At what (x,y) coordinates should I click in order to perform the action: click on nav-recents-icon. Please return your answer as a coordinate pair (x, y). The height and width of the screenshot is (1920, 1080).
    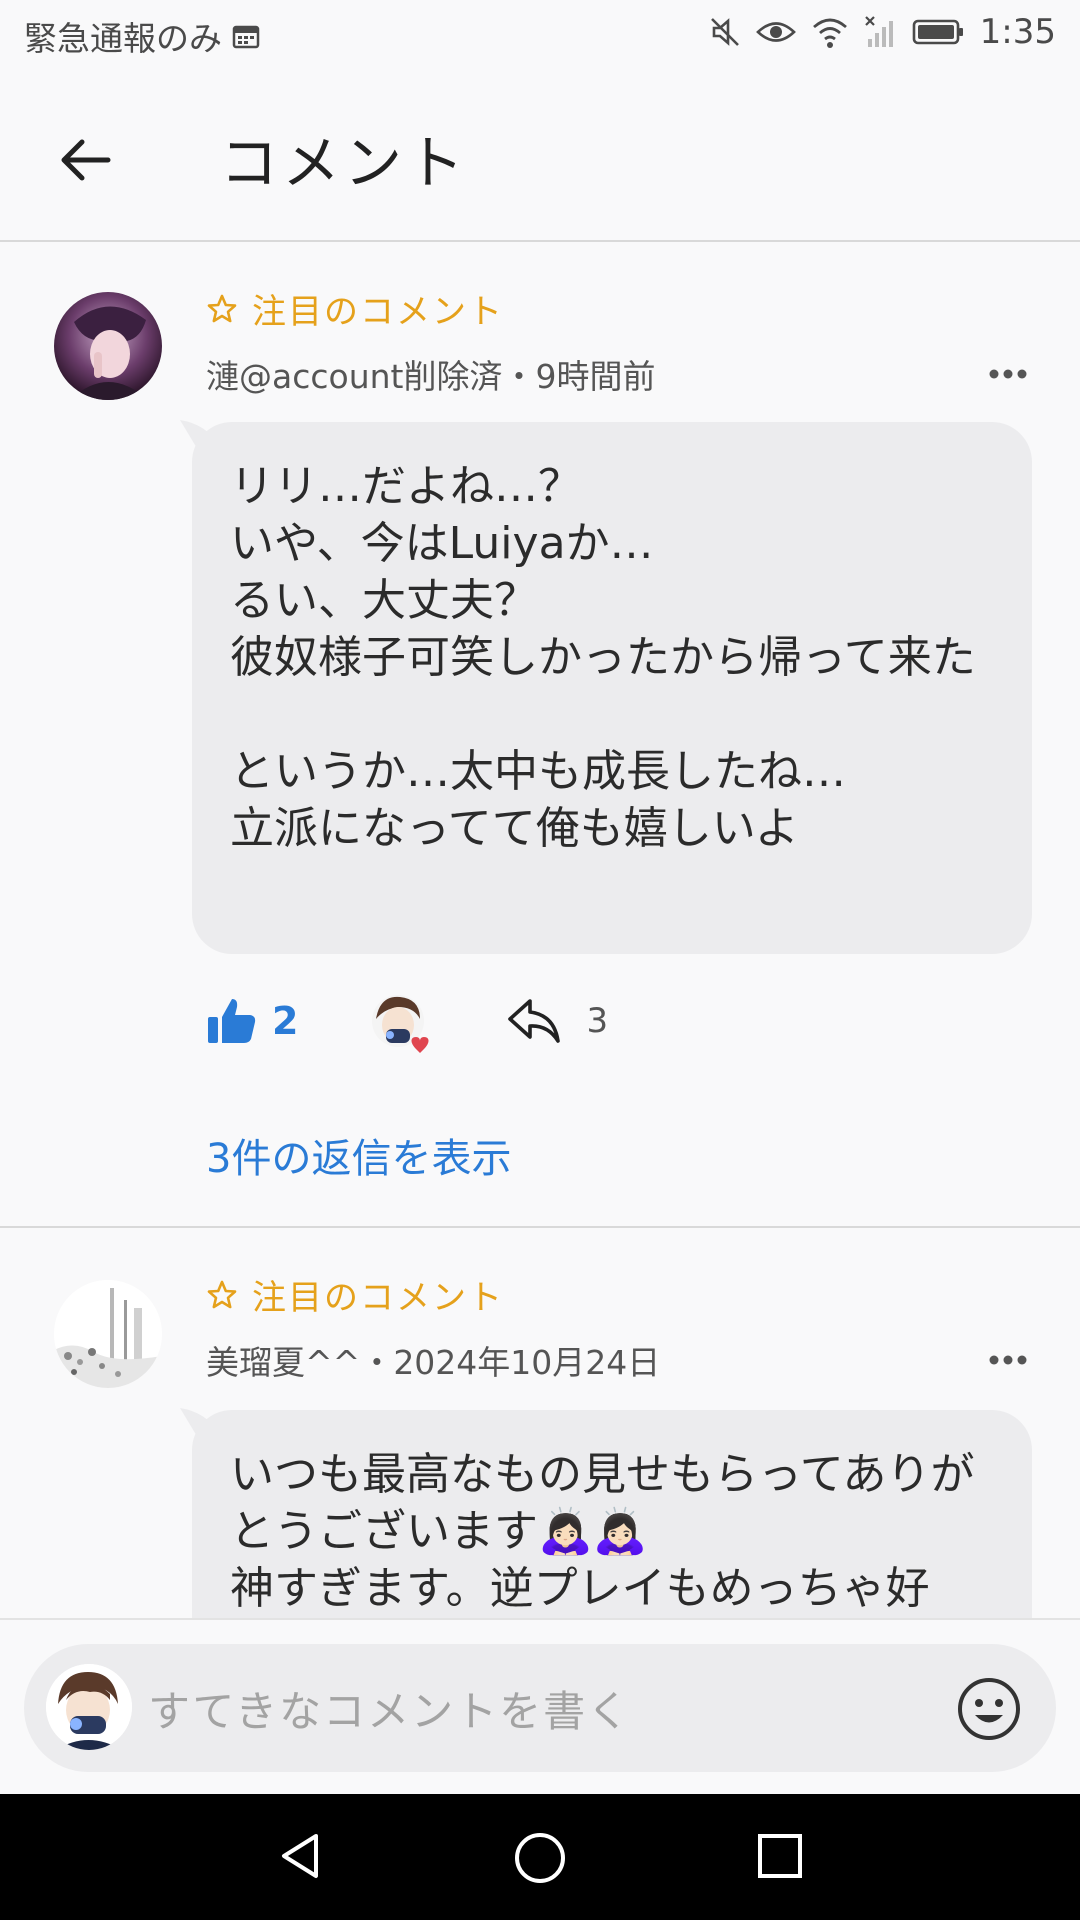
    Looking at the image, I should click on (780, 1856).